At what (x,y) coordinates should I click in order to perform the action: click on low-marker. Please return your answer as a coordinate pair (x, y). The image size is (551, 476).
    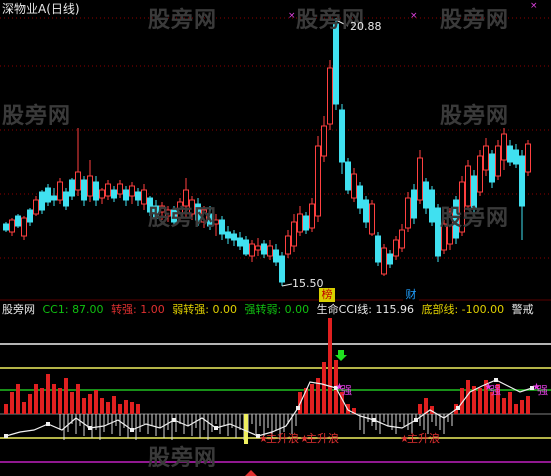
    Looking at the image, I should click on (287, 285).